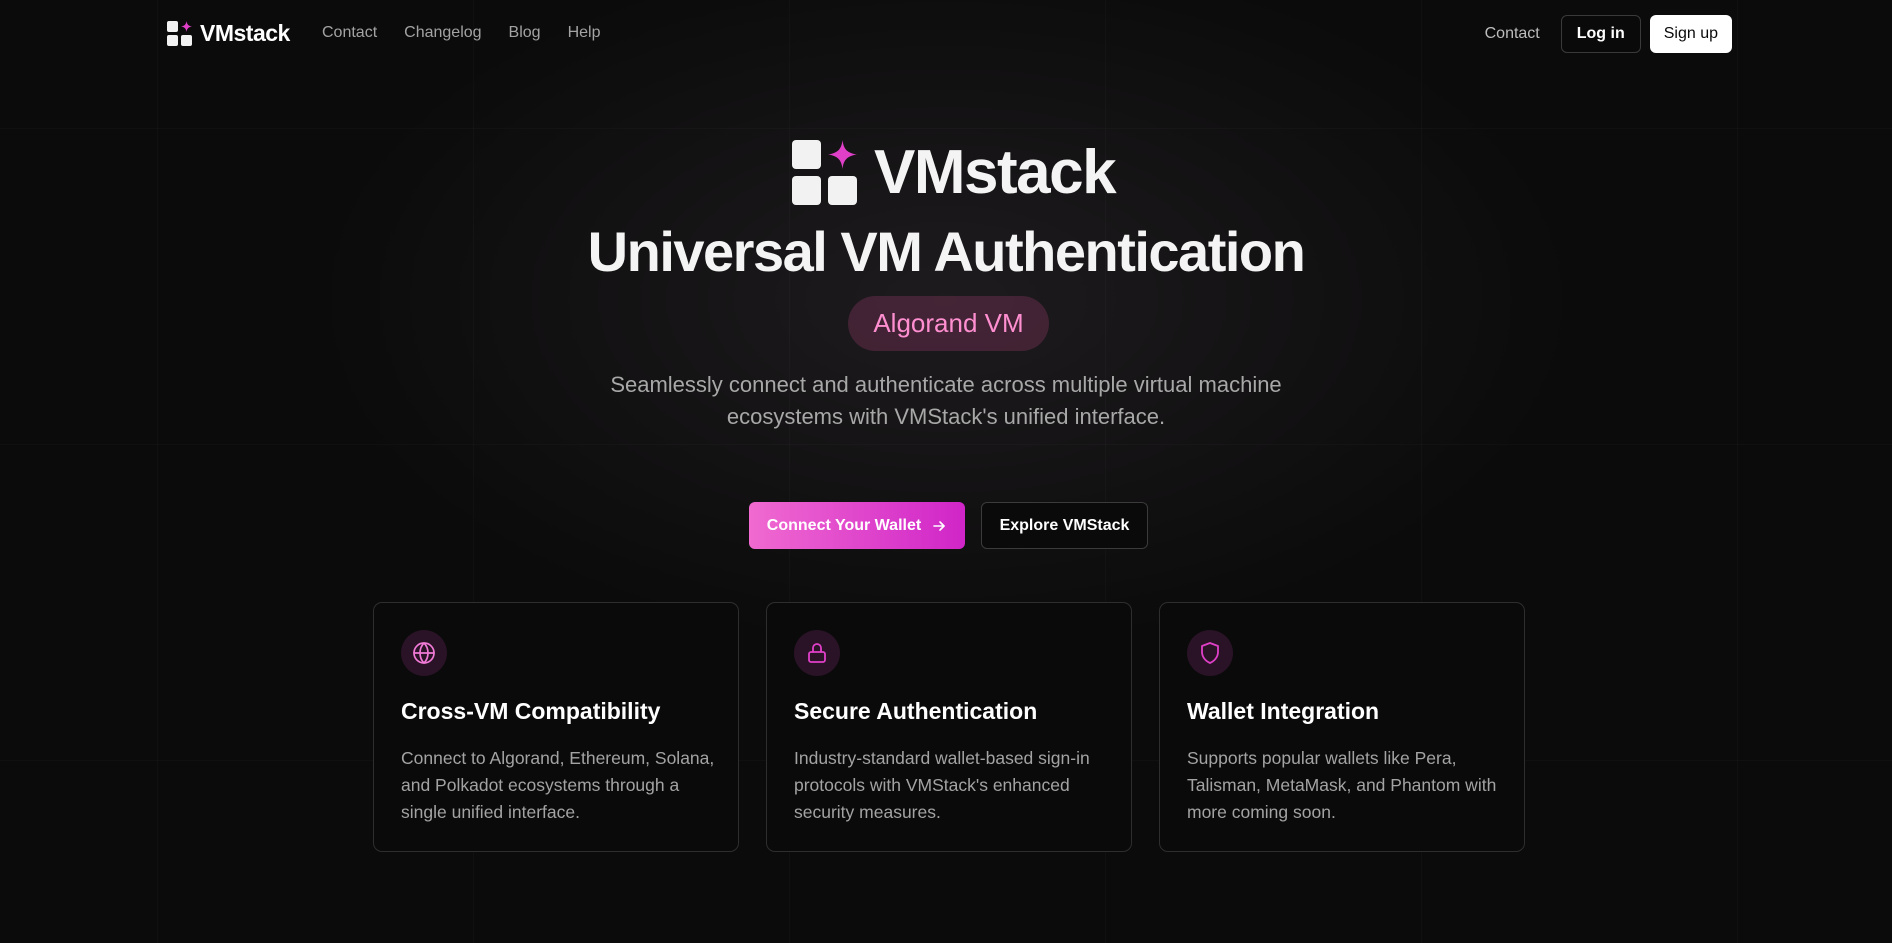 This screenshot has height=943, width=1892. I want to click on vm-badge-label: Algorand VM, so click(948, 323).